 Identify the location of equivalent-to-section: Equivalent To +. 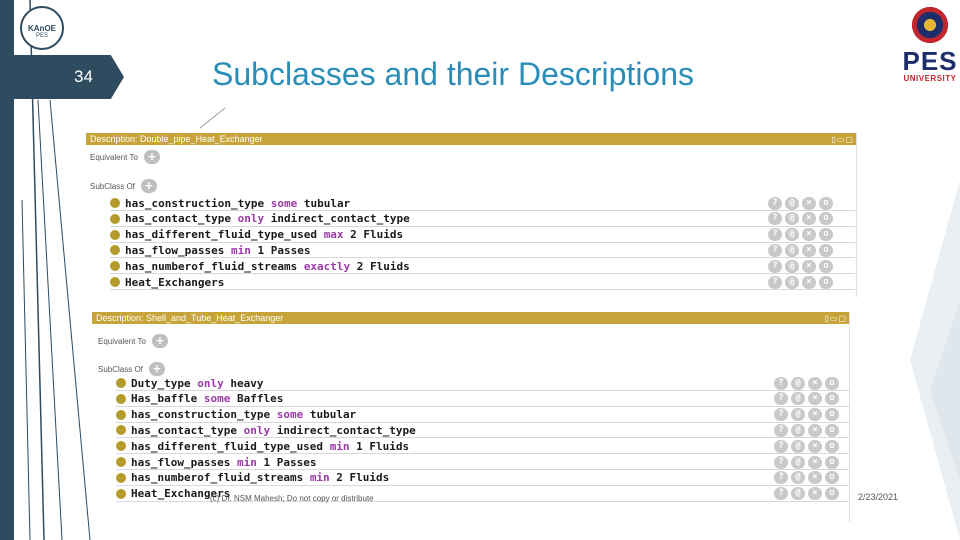
(125, 157).